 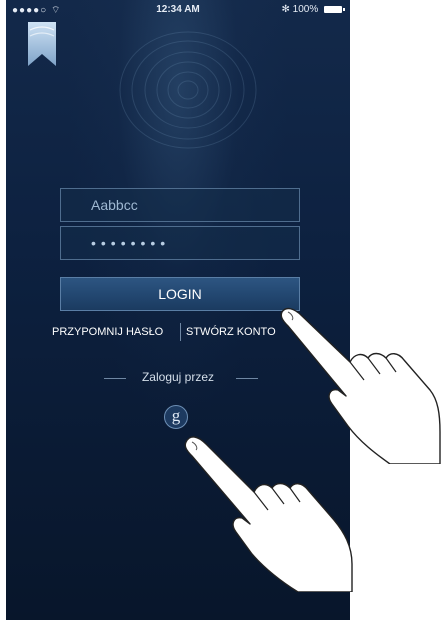 What do you see at coordinates (180, 294) in the screenshot?
I see `login-button: LOGIN` at bounding box center [180, 294].